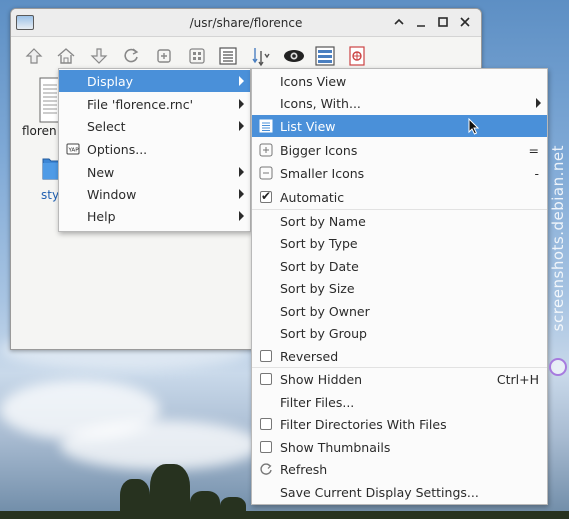 The width and height of the screenshot is (569, 519). What do you see at coordinates (74, 151) in the screenshot?
I see `svg-text: YAP` at bounding box center [74, 151].